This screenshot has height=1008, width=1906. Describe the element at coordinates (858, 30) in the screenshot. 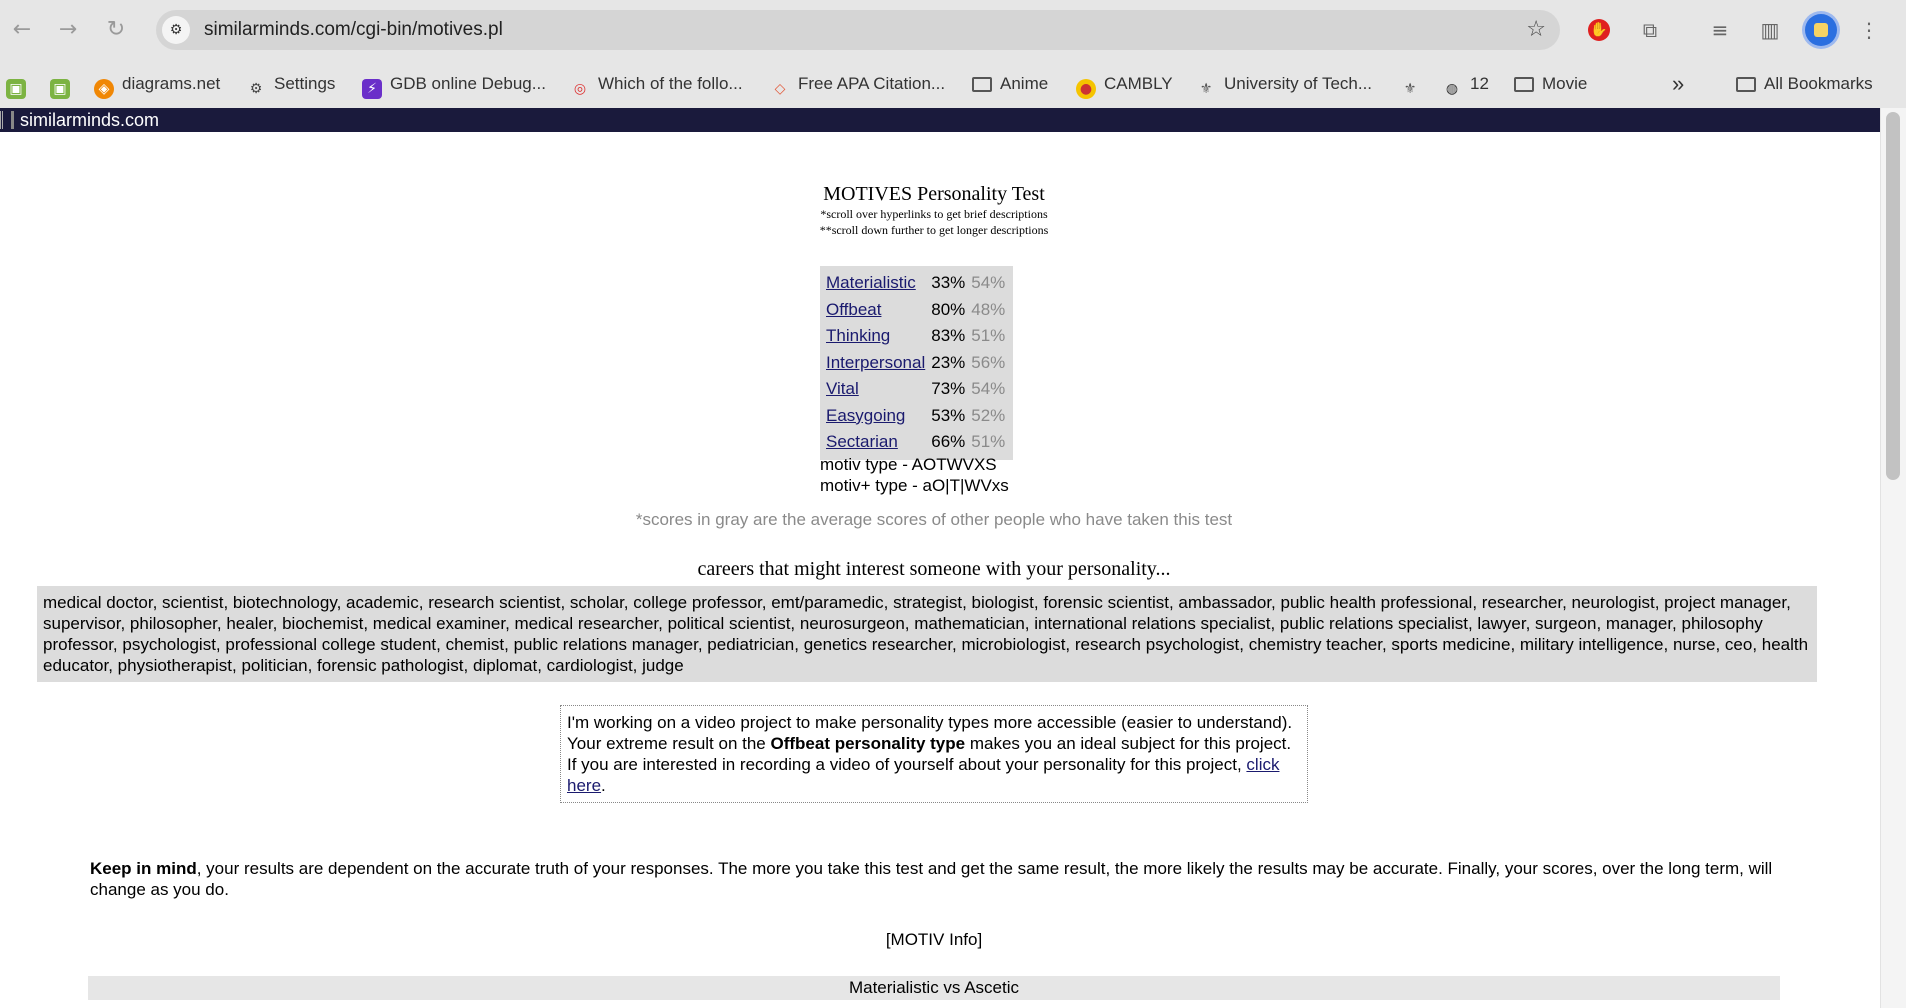

I see `address-bar: ⚙ similarminds.com/cgi-bin/motives.pl ☆` at that location.